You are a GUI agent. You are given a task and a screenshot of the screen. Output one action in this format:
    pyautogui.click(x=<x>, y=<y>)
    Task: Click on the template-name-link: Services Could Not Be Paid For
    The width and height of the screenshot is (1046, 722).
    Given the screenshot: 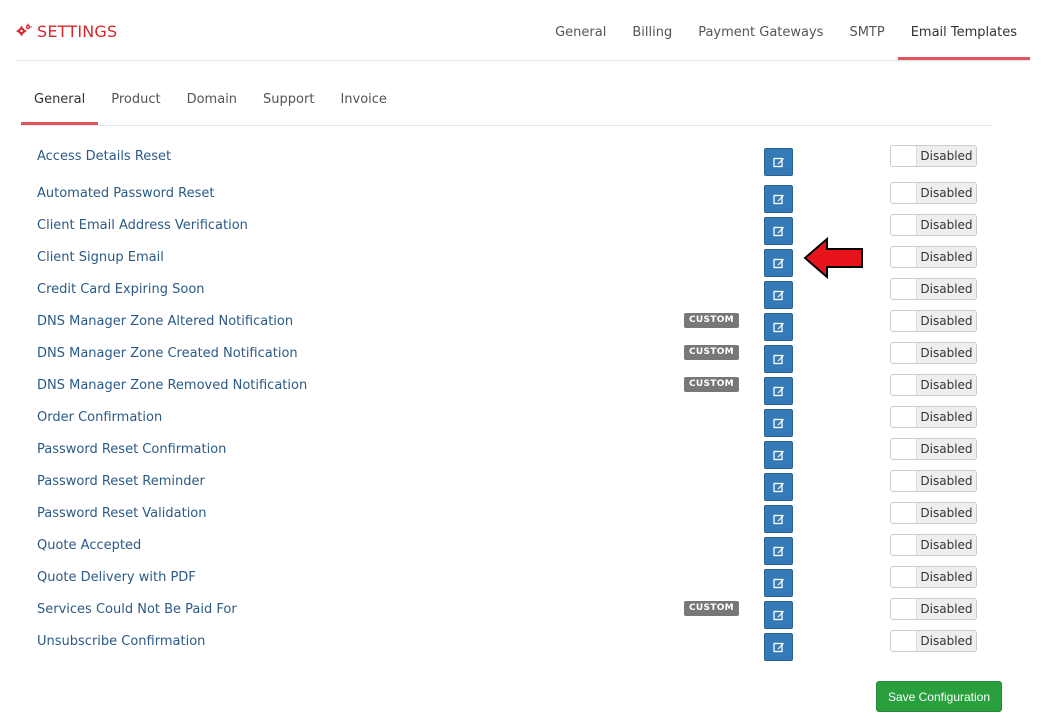 What is the action you would take?
    pyautogui.click(x=137, y=609)
    